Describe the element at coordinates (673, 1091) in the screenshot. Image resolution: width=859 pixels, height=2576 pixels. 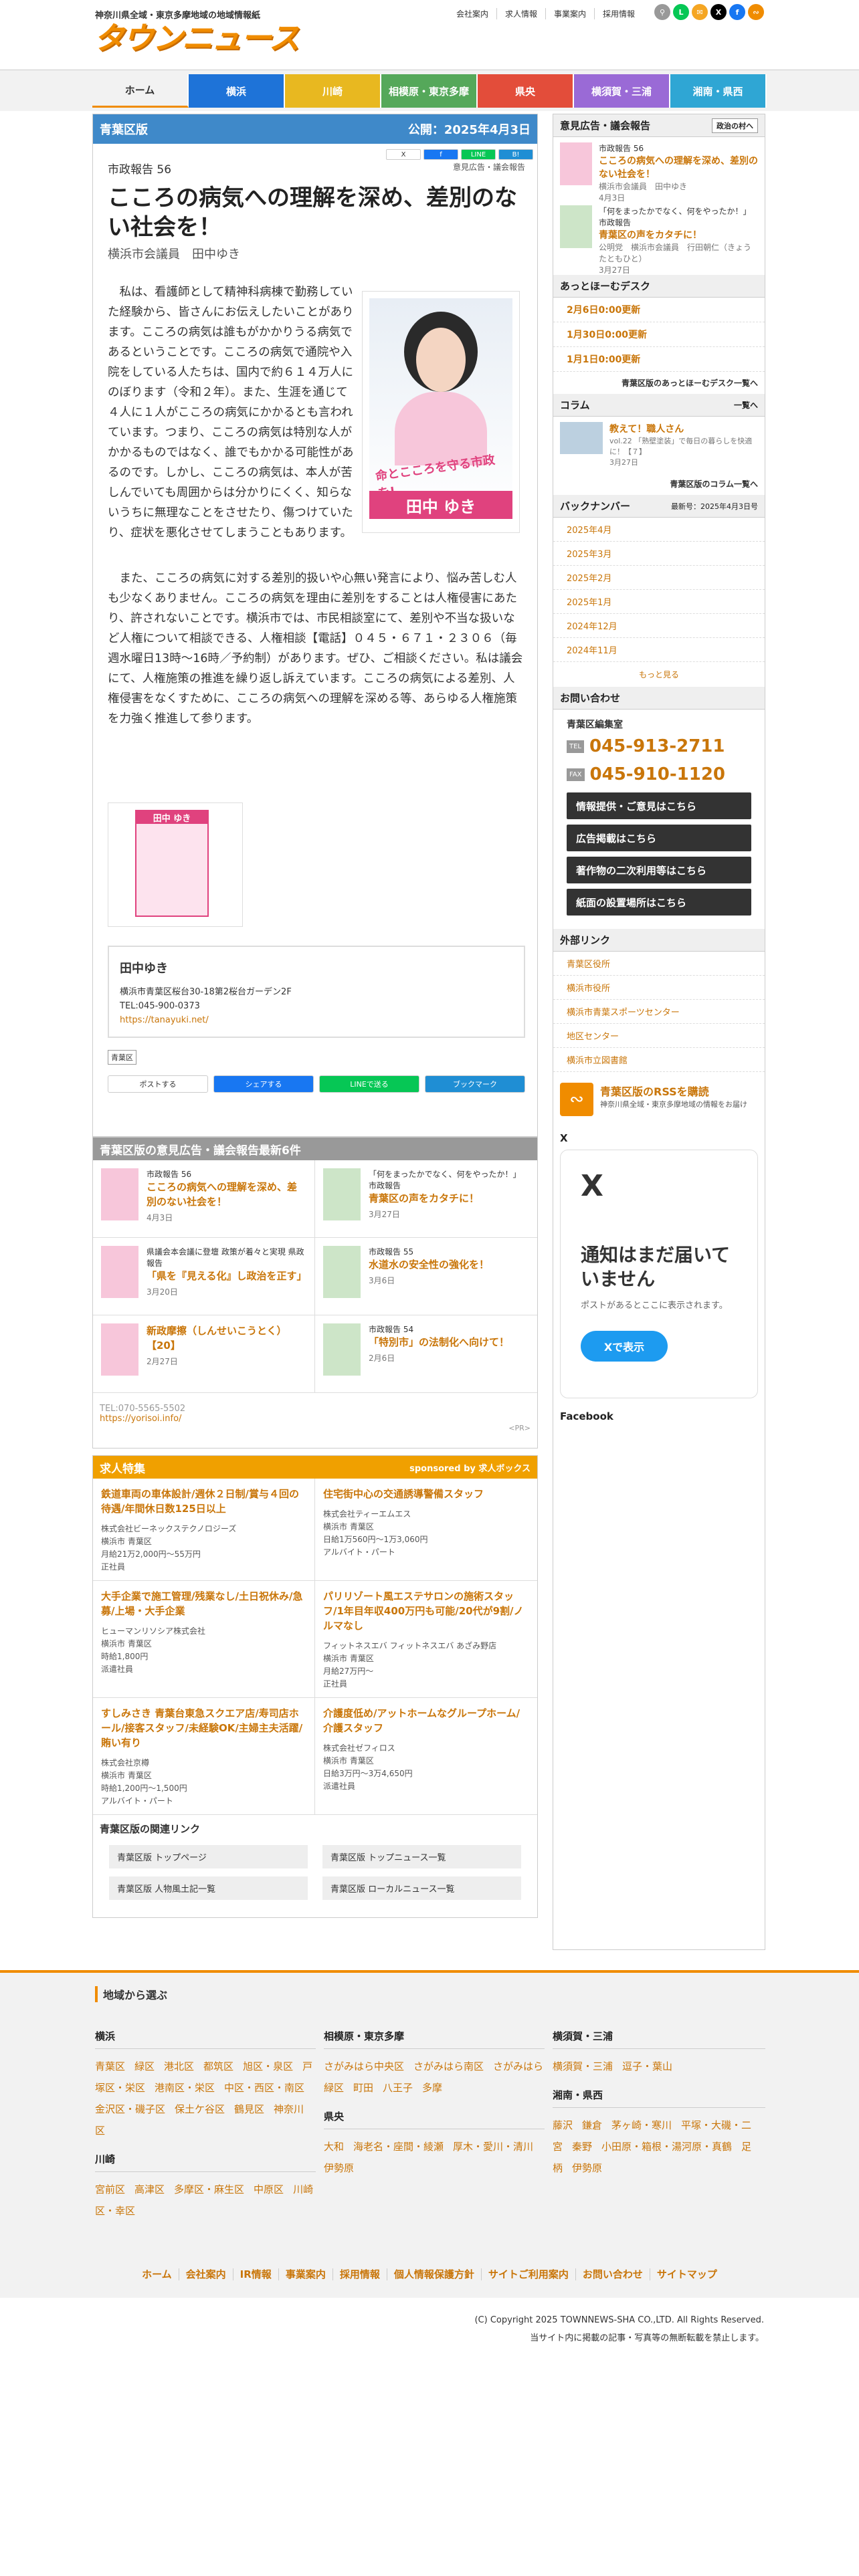
I see `rss-title: 青葉区版のRSSを購読` at that location.